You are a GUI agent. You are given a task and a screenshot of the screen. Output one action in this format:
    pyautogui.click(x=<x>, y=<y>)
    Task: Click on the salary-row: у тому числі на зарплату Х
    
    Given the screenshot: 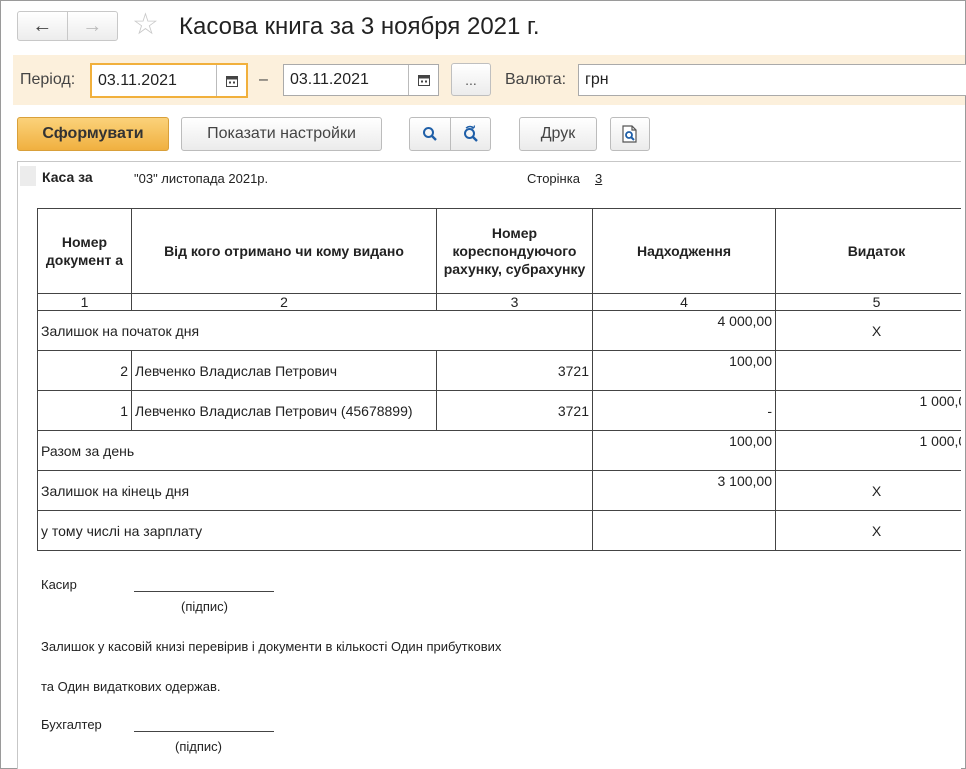 What is the action you would take?
    pyautogui.click(x=499, y=530)
    